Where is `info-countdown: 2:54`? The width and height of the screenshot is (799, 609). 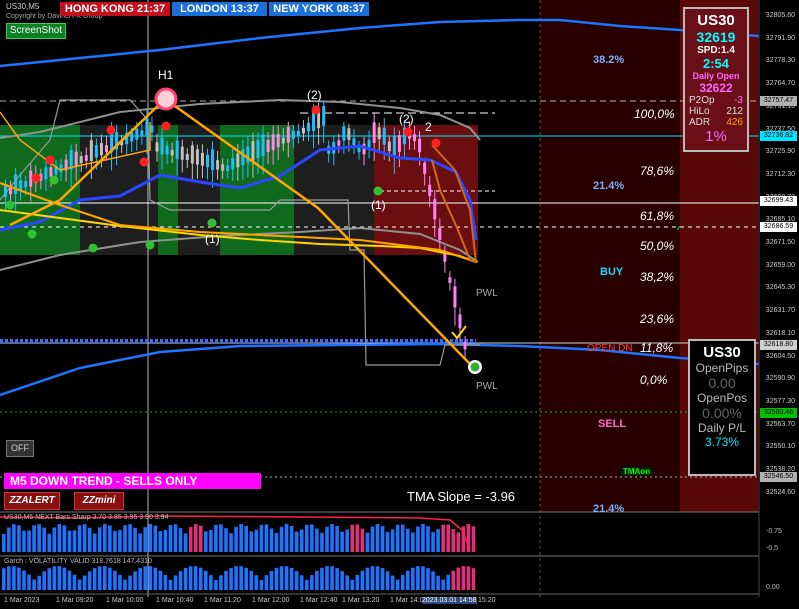
info-countdown: 2:54 is located at coordinates (716, 63).